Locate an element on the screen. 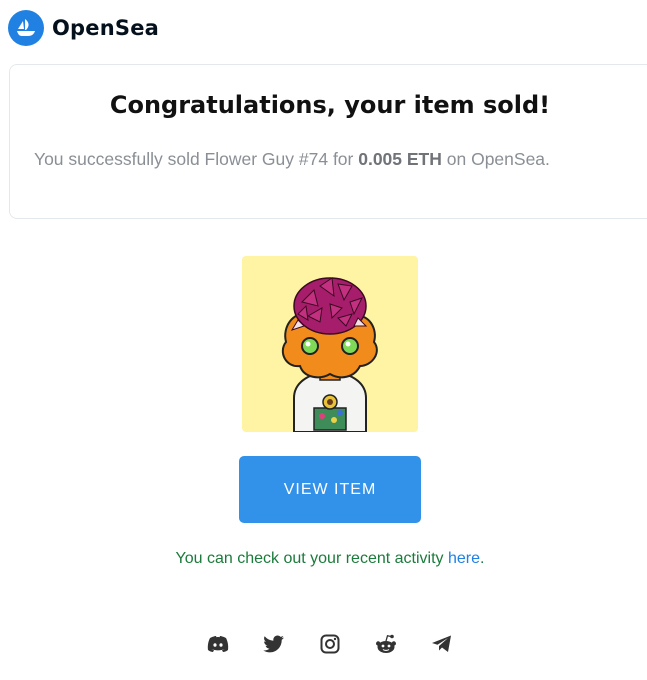 This screenshot has height=680, width=647. activity-text-suffix: . is located at coordinates (482, 558).